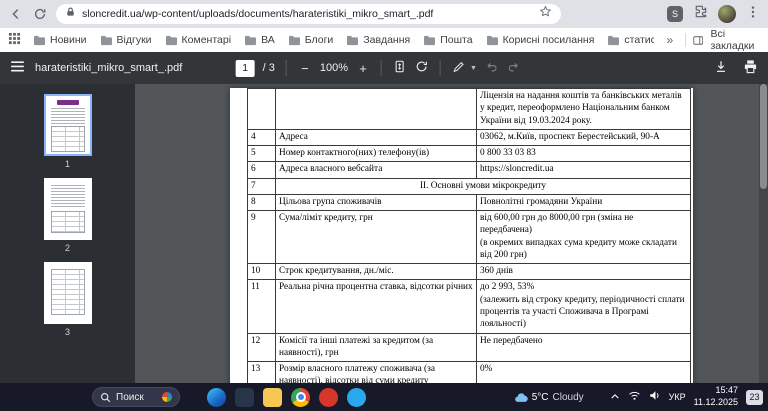 The width and height of the screenshot is (768, 411). Describe the element at coordinates (261, 170) in the screenshot. I see `row-number-cell: 6` at that location.